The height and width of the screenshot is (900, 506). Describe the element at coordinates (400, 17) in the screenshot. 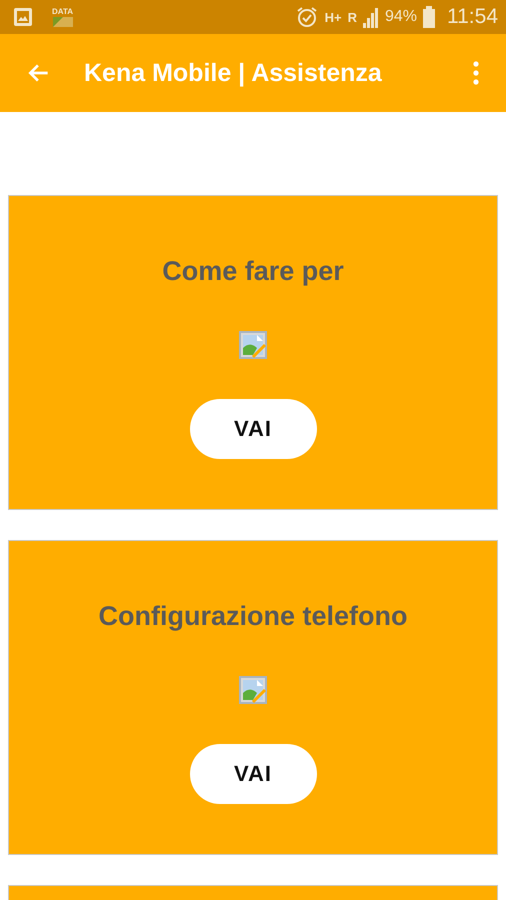

I see `battery-percent: 94%` at that location.